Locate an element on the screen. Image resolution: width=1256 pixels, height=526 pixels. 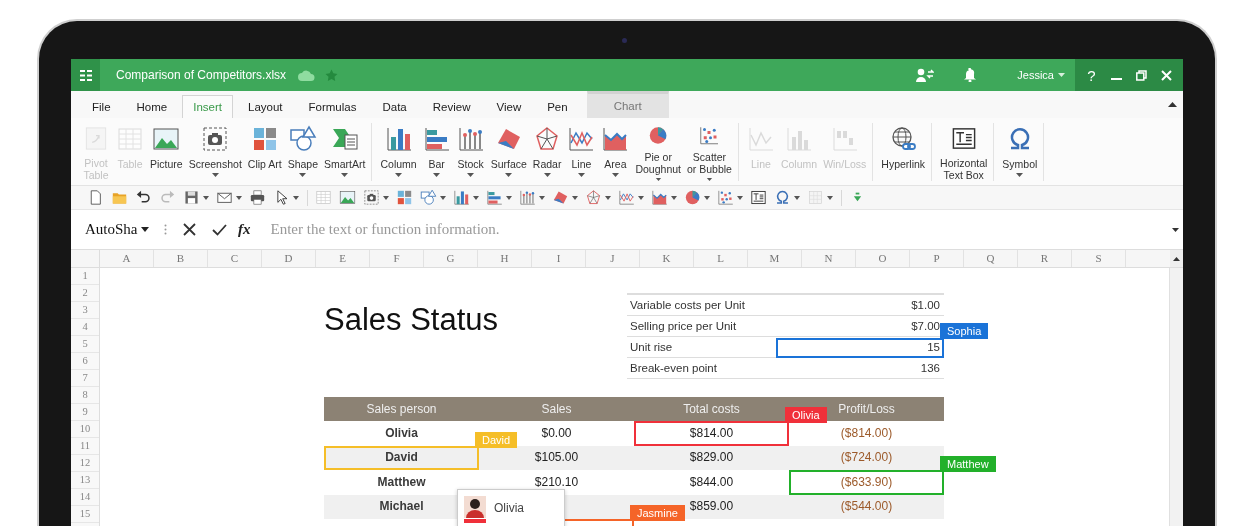
ribbon-button: Horizontal Text Box is located at coordinates (964, 152).